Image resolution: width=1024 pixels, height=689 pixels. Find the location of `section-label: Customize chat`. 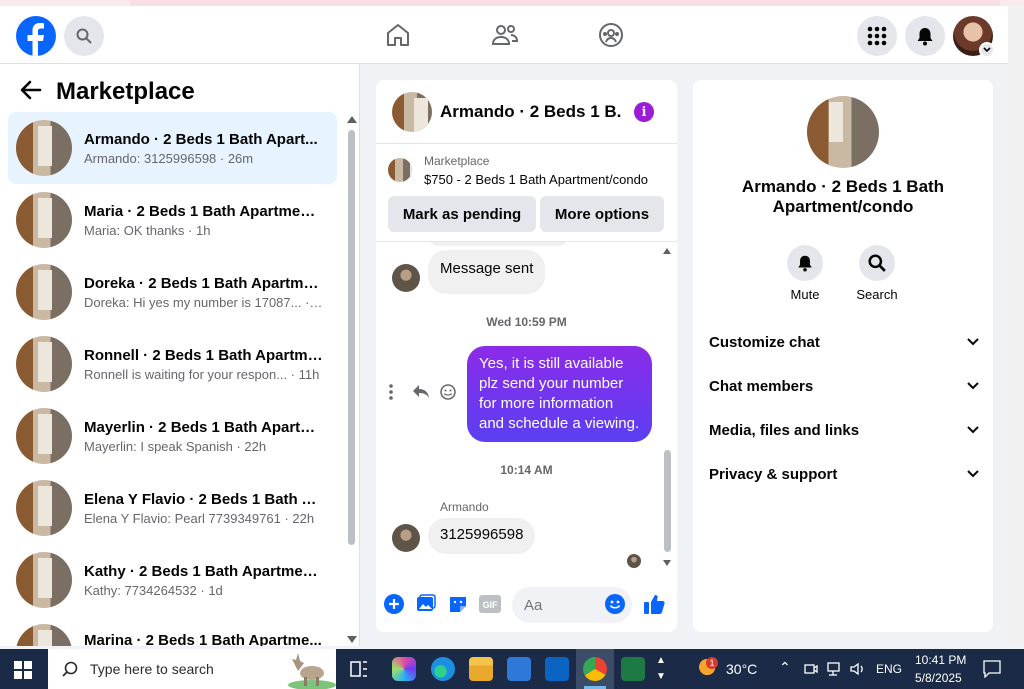

section-label: Customize chat is located at coordinates (764, 342).